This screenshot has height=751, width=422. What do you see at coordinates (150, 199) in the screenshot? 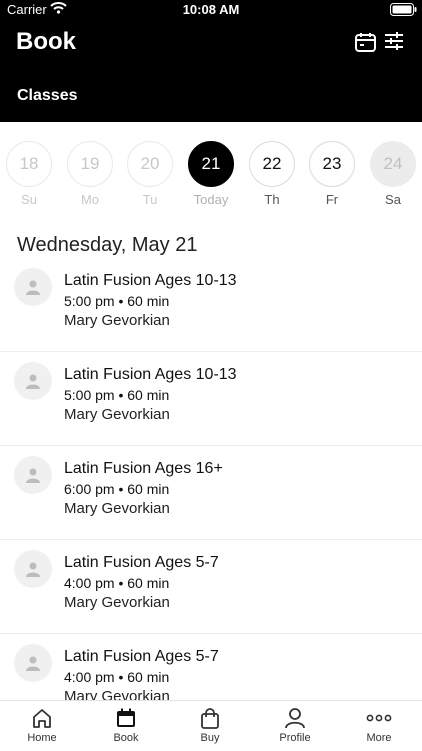
I see `day-label: Tu` at bounding box center [150, 199].